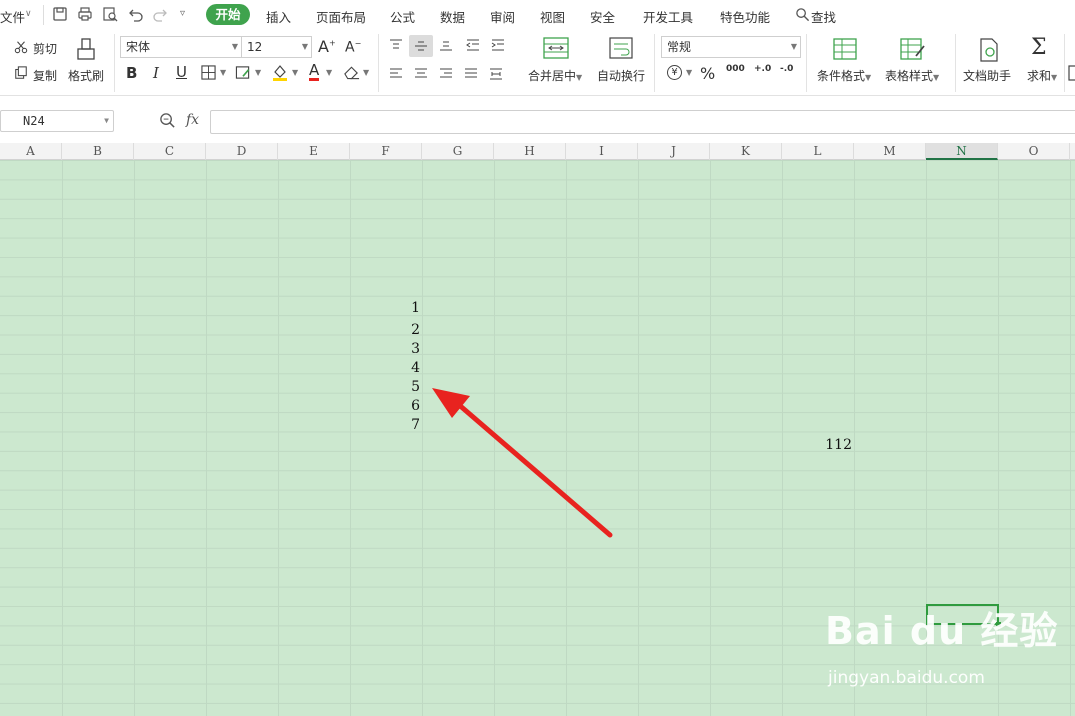  I want to click on column-header-d: D, so click(242, 151).